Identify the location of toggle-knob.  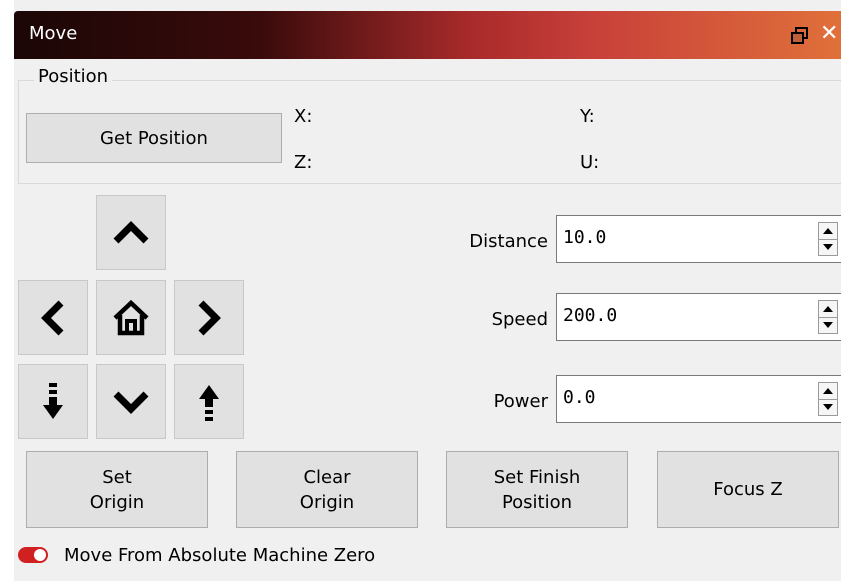
(40, 555).